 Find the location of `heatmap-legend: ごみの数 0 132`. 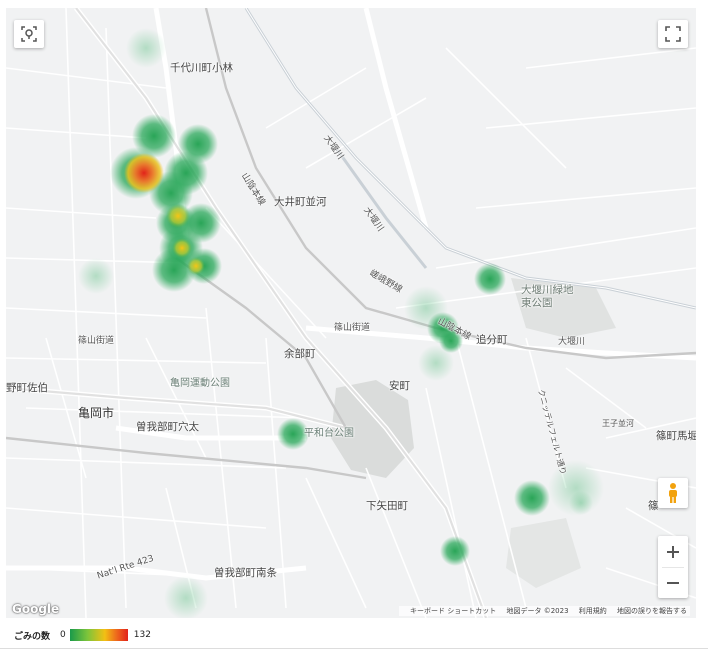

heatmap-legend: ごみの数 0 132 is located at coordinates (82, 635).